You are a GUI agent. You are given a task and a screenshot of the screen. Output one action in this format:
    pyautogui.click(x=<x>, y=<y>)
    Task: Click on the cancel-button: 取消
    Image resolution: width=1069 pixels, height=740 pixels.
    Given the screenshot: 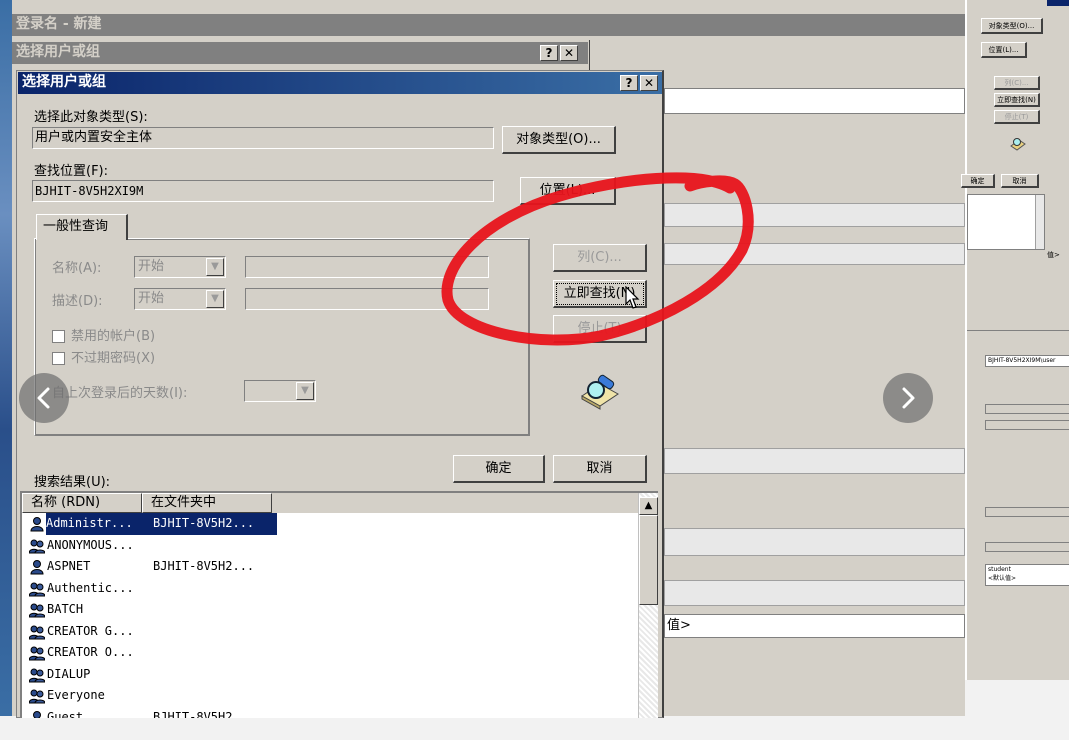 What is the action you would take?
    pyautogui.click(x=600, y=469)
    